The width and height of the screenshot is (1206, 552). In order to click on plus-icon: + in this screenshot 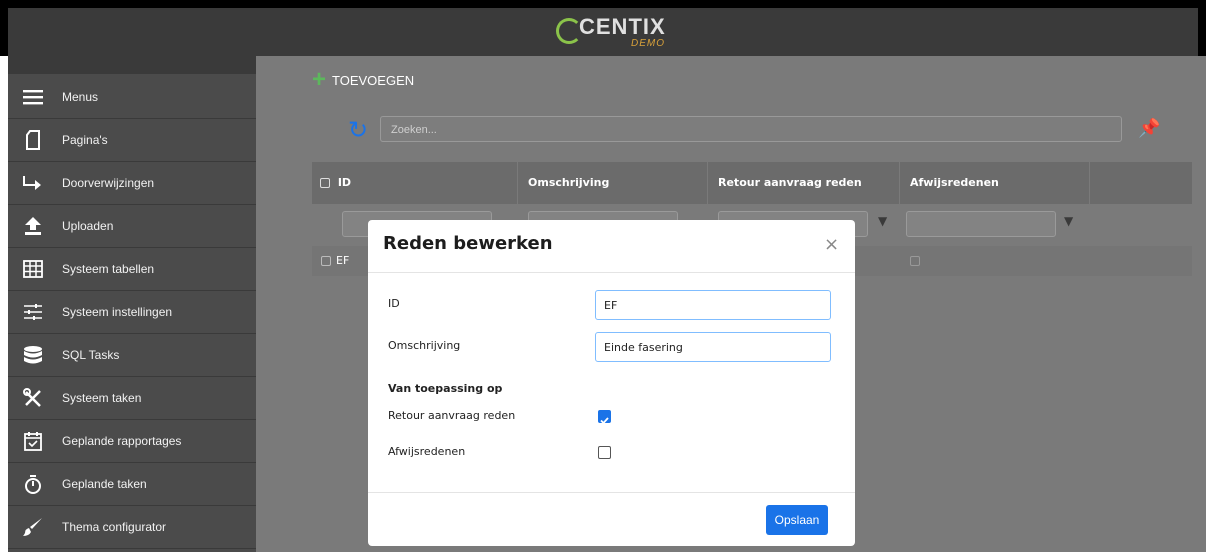, I will do `click(319, 79)`.